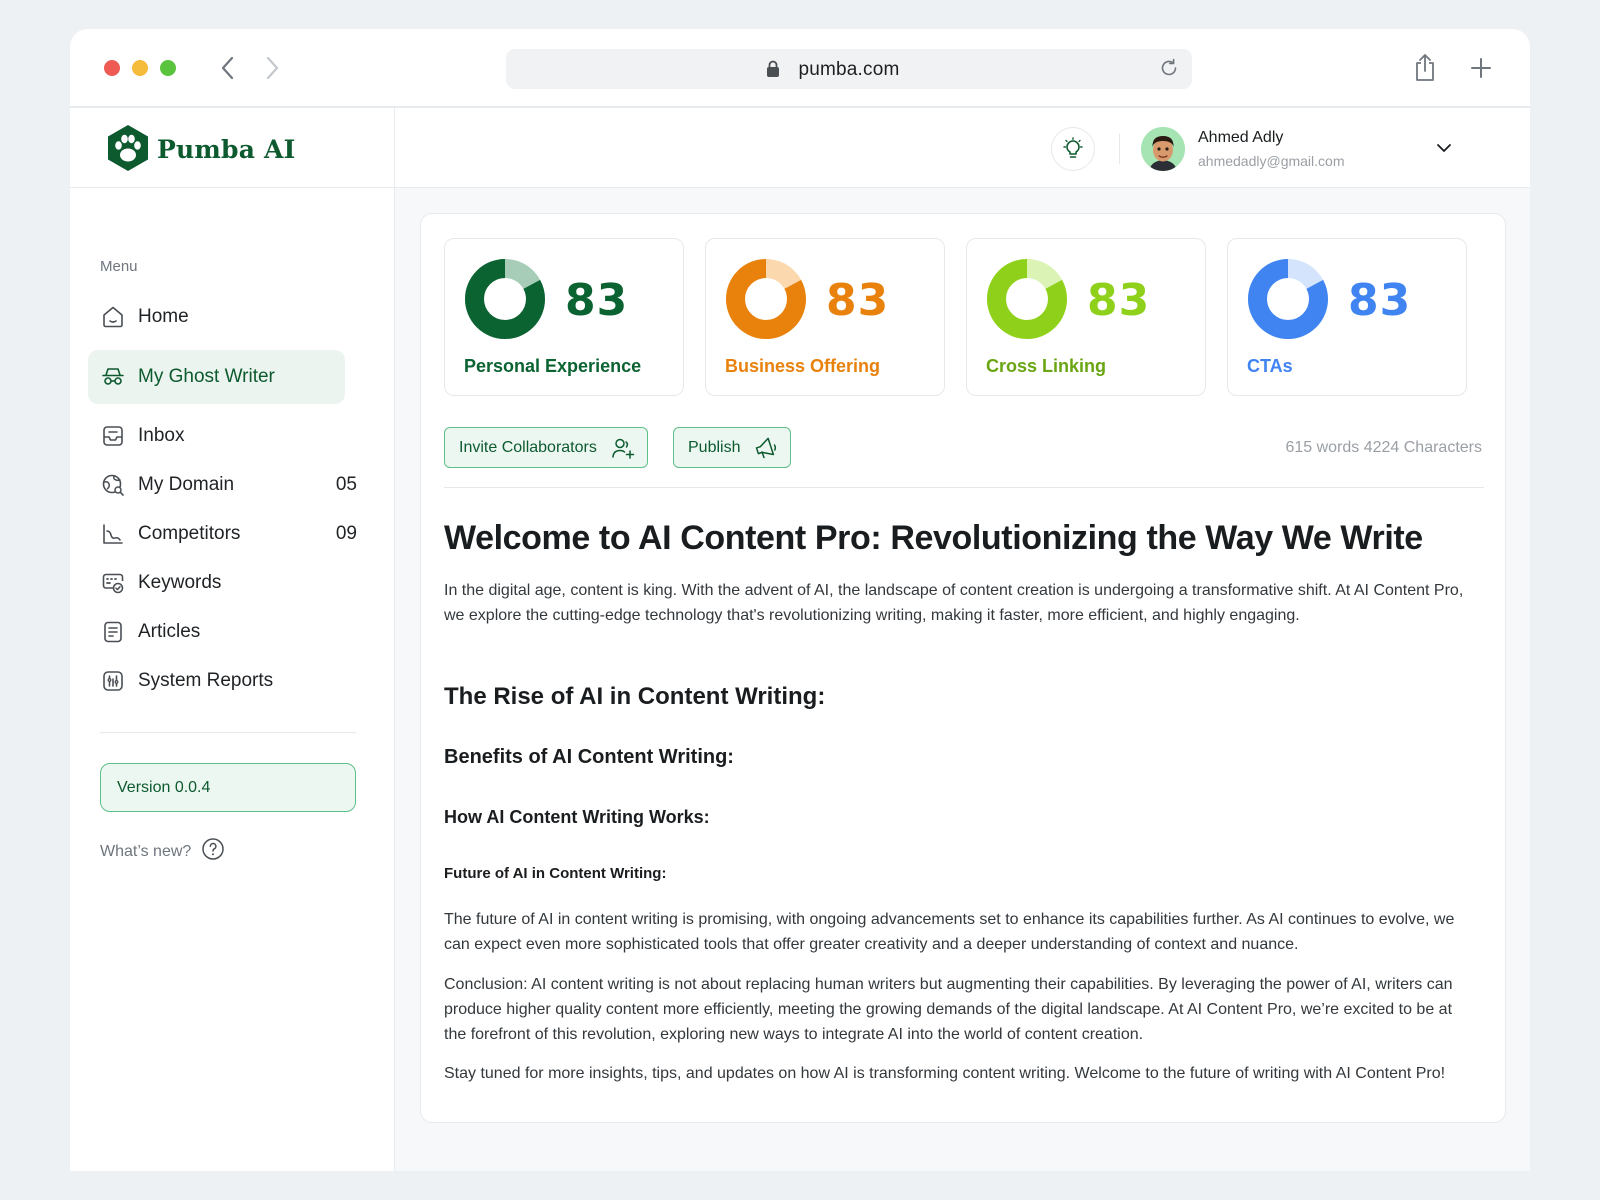  Describe the element at coordinates (186, 484) in the screenshot. I see `sidebar-item-label: My Domain` at that location.